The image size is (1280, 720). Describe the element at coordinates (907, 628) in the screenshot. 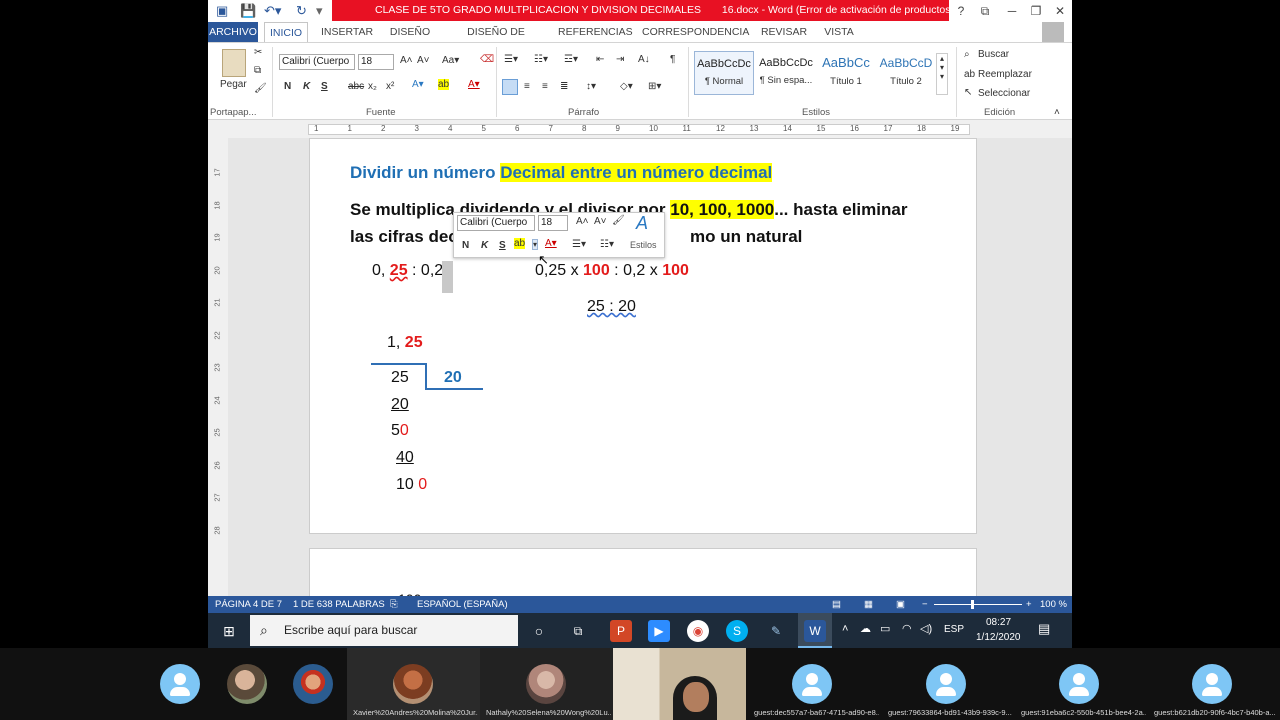

I see `wifi-icon: ◠` at that location.